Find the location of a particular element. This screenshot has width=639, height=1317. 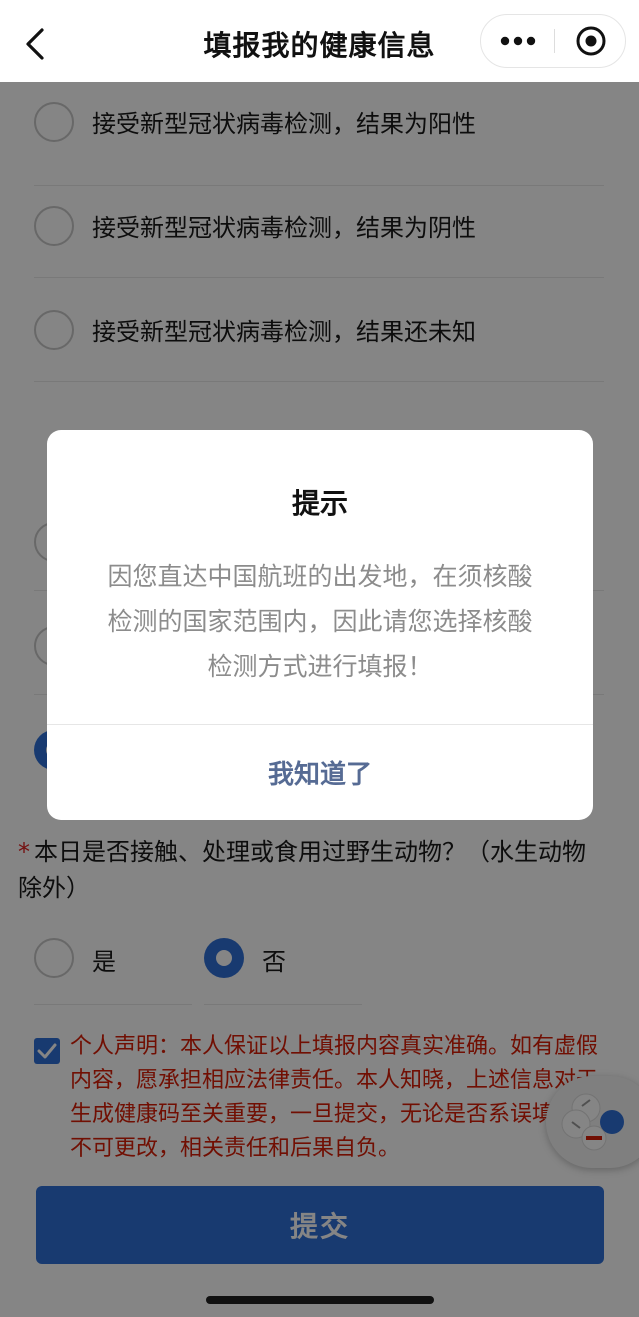

nav-bar: 填报我的健康信息 is located at coordinates (319, 41).